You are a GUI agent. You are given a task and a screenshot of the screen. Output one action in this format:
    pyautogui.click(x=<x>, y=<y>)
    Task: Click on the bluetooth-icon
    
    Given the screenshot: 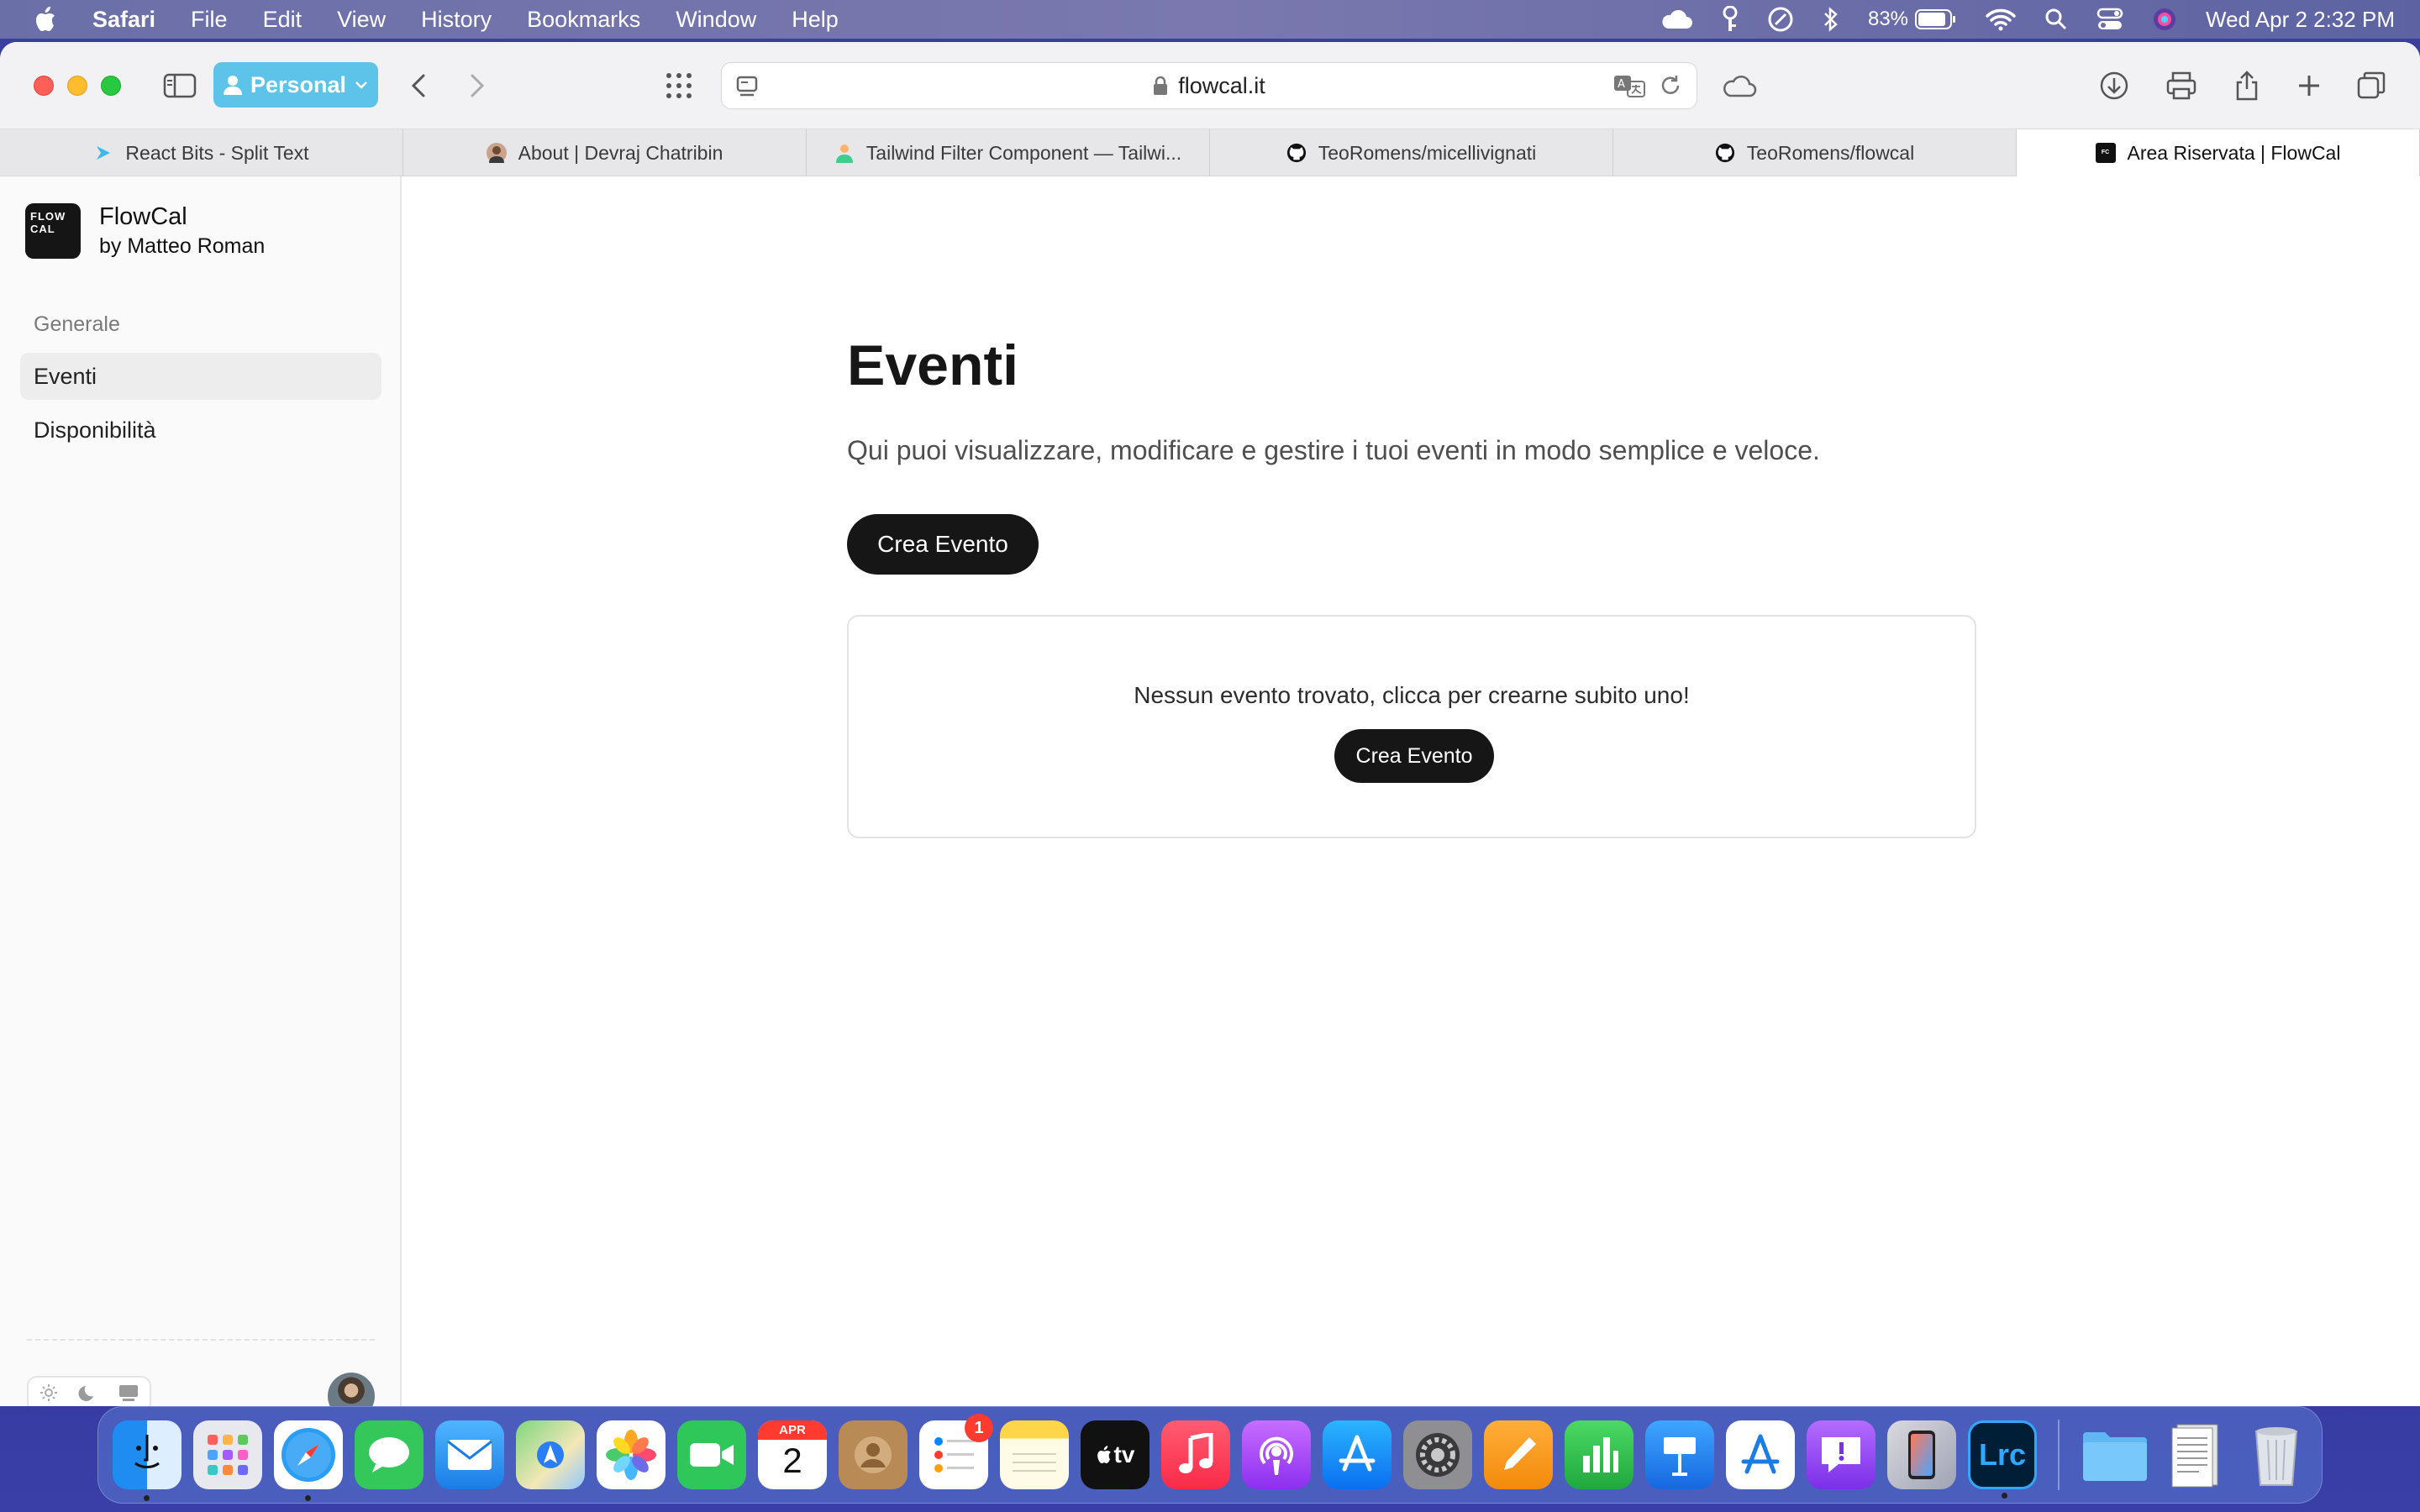 What is the action you would take?
    pyautogui.click(x=1831, y=19)
    